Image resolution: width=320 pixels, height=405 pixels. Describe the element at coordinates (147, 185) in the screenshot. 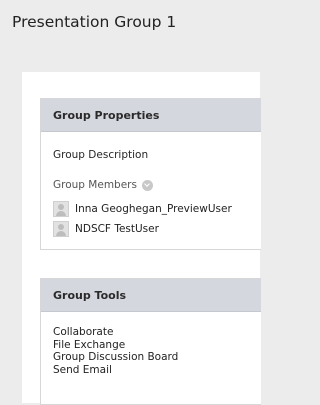

I see `chevron-down-icon` at that location.